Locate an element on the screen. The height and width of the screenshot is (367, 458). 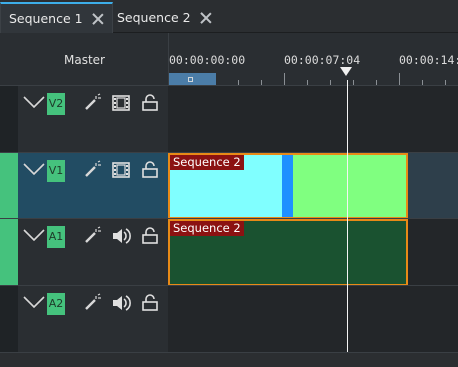
horizontal-scrollbar is located at coordinates (229, 359).